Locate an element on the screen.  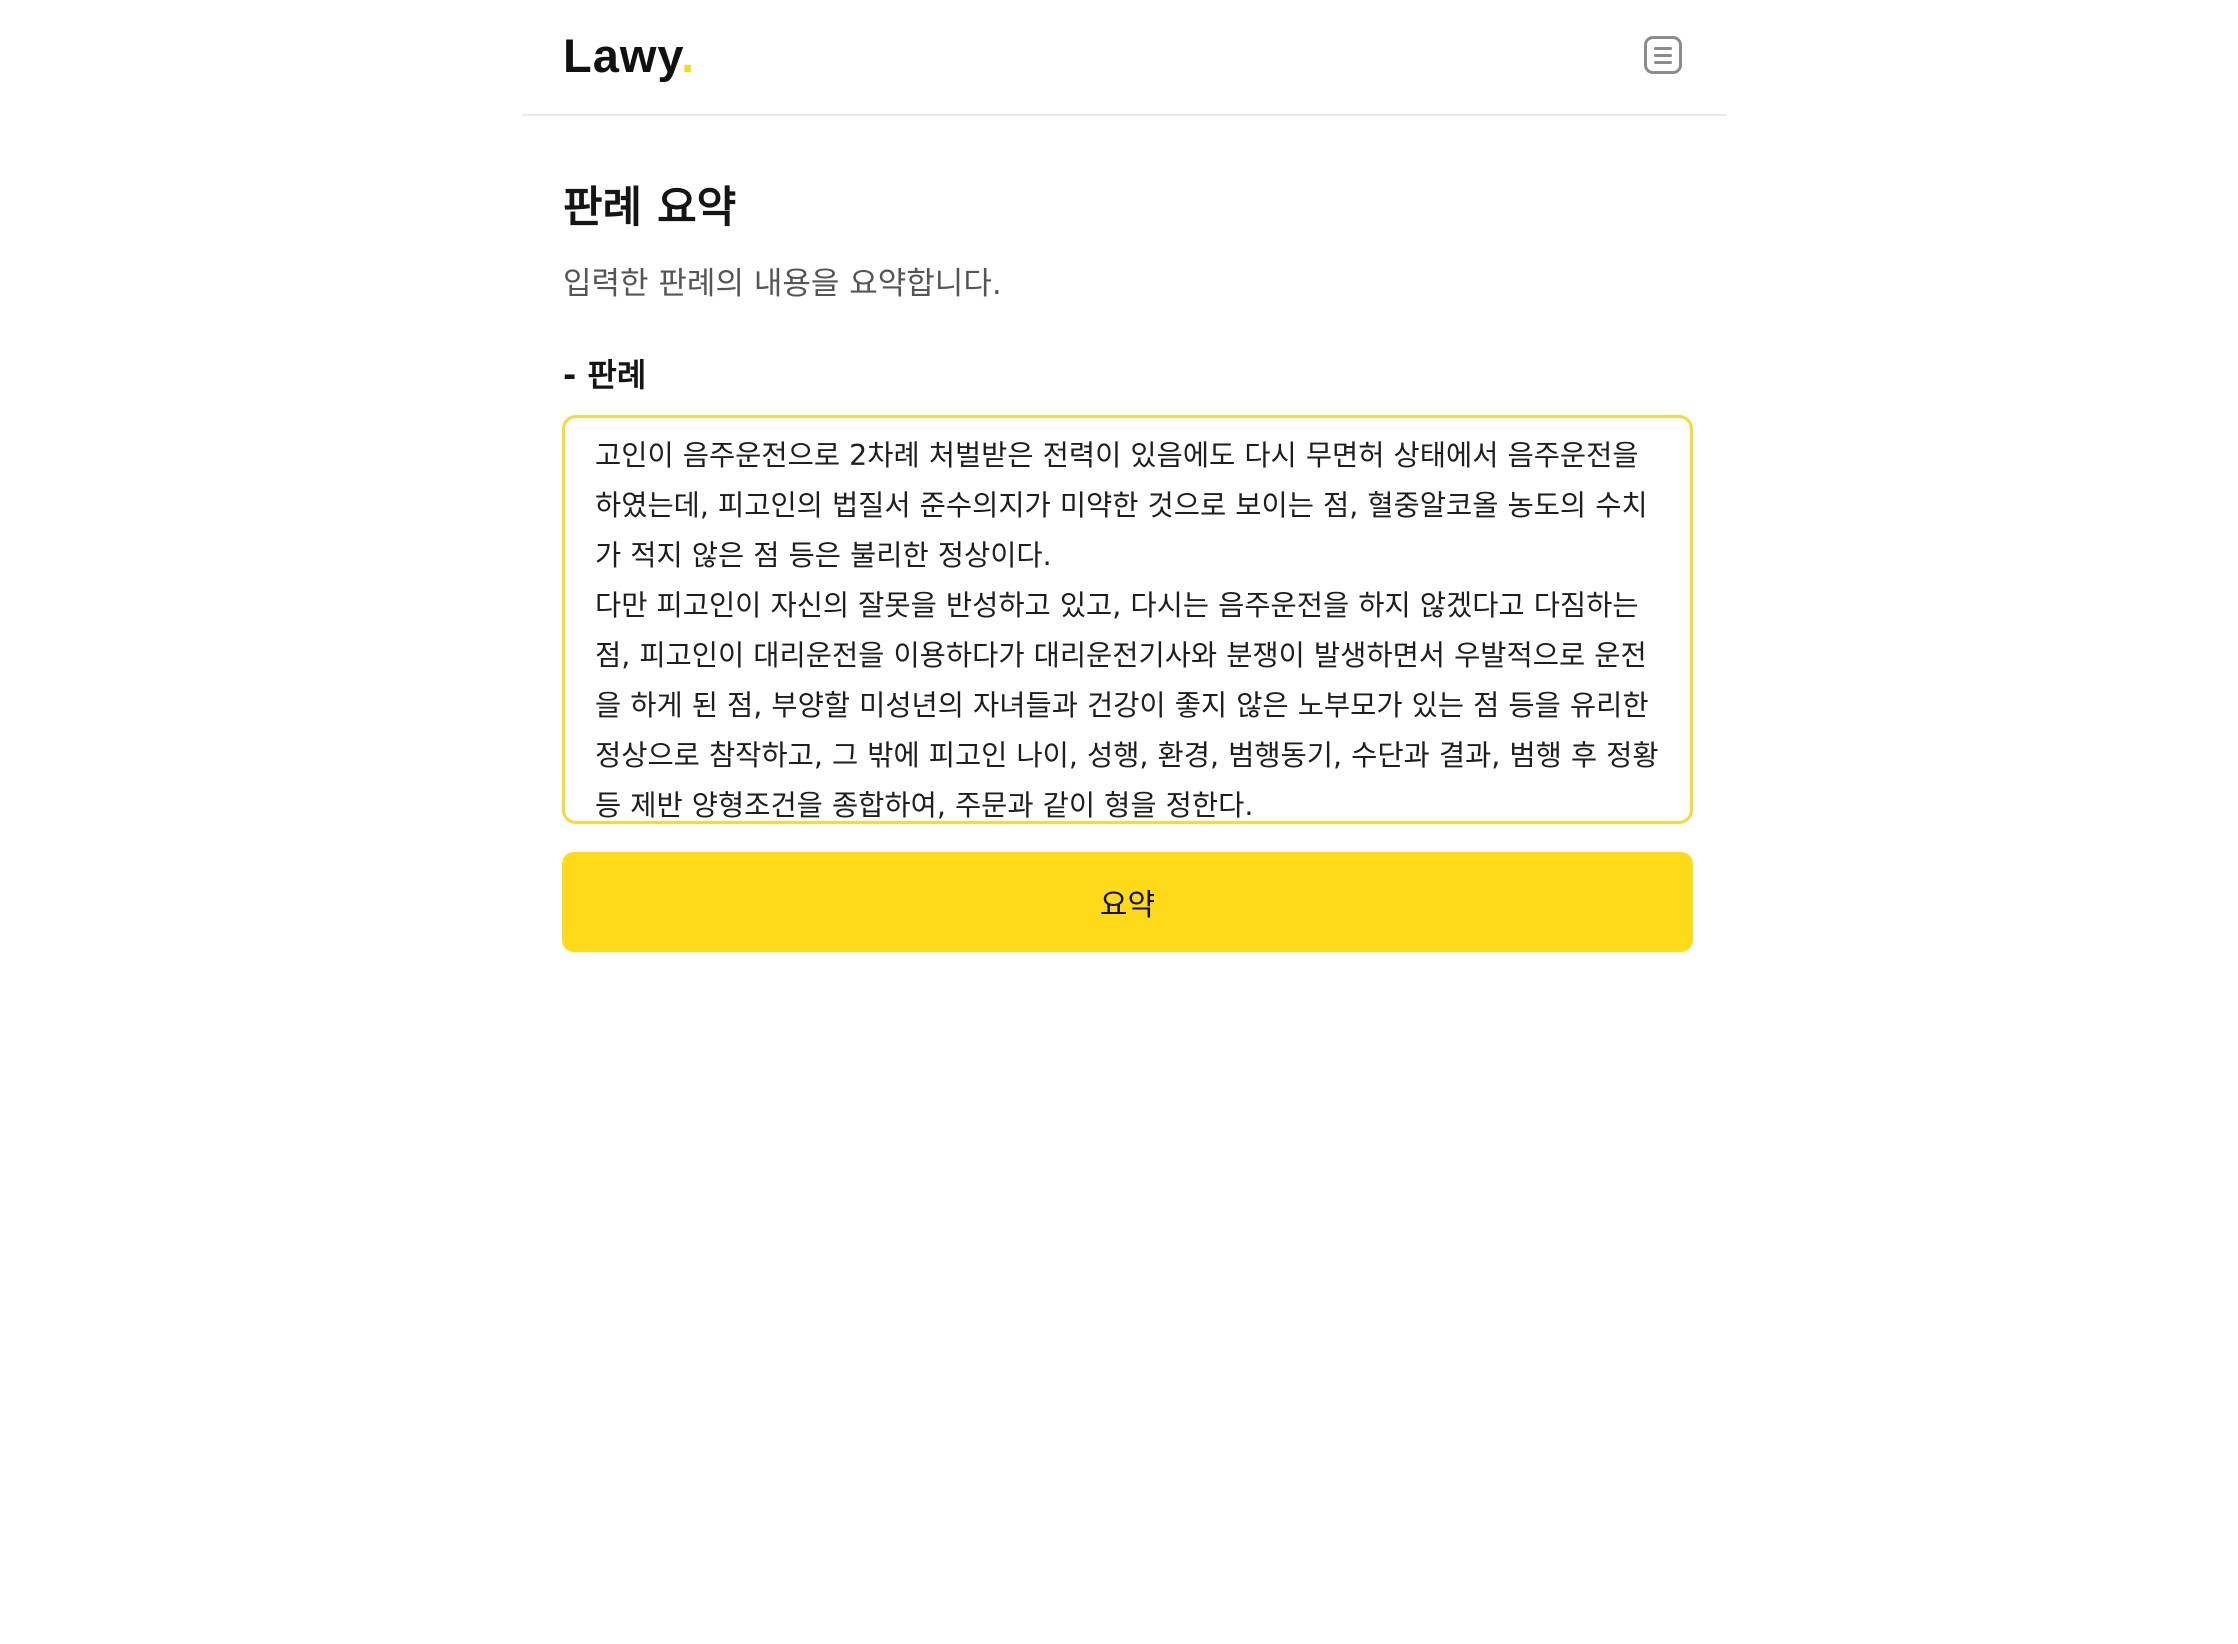
case-field-label: - 판례 is located at coordinates (605, 375).